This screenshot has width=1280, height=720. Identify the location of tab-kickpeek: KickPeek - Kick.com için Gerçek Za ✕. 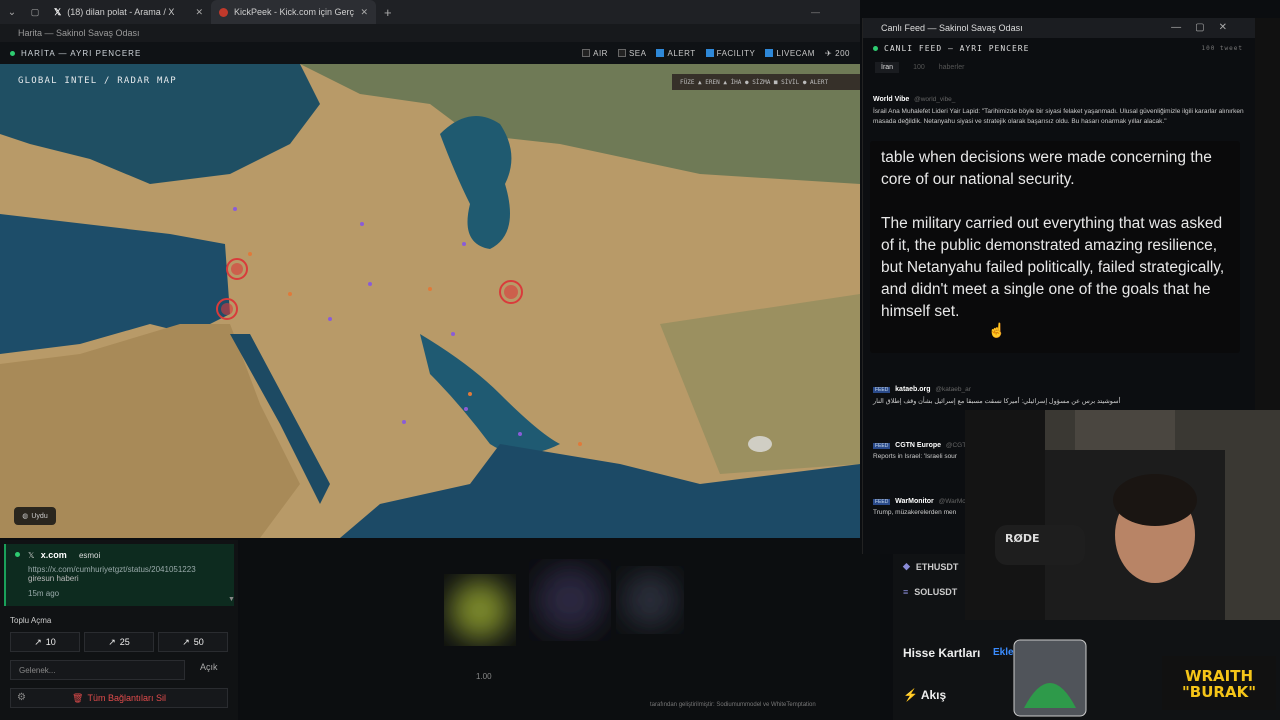
(293, 12).